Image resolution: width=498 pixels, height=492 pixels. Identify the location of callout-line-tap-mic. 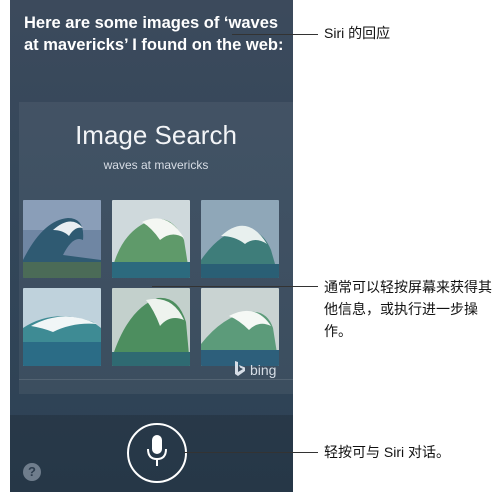
(251, 452).